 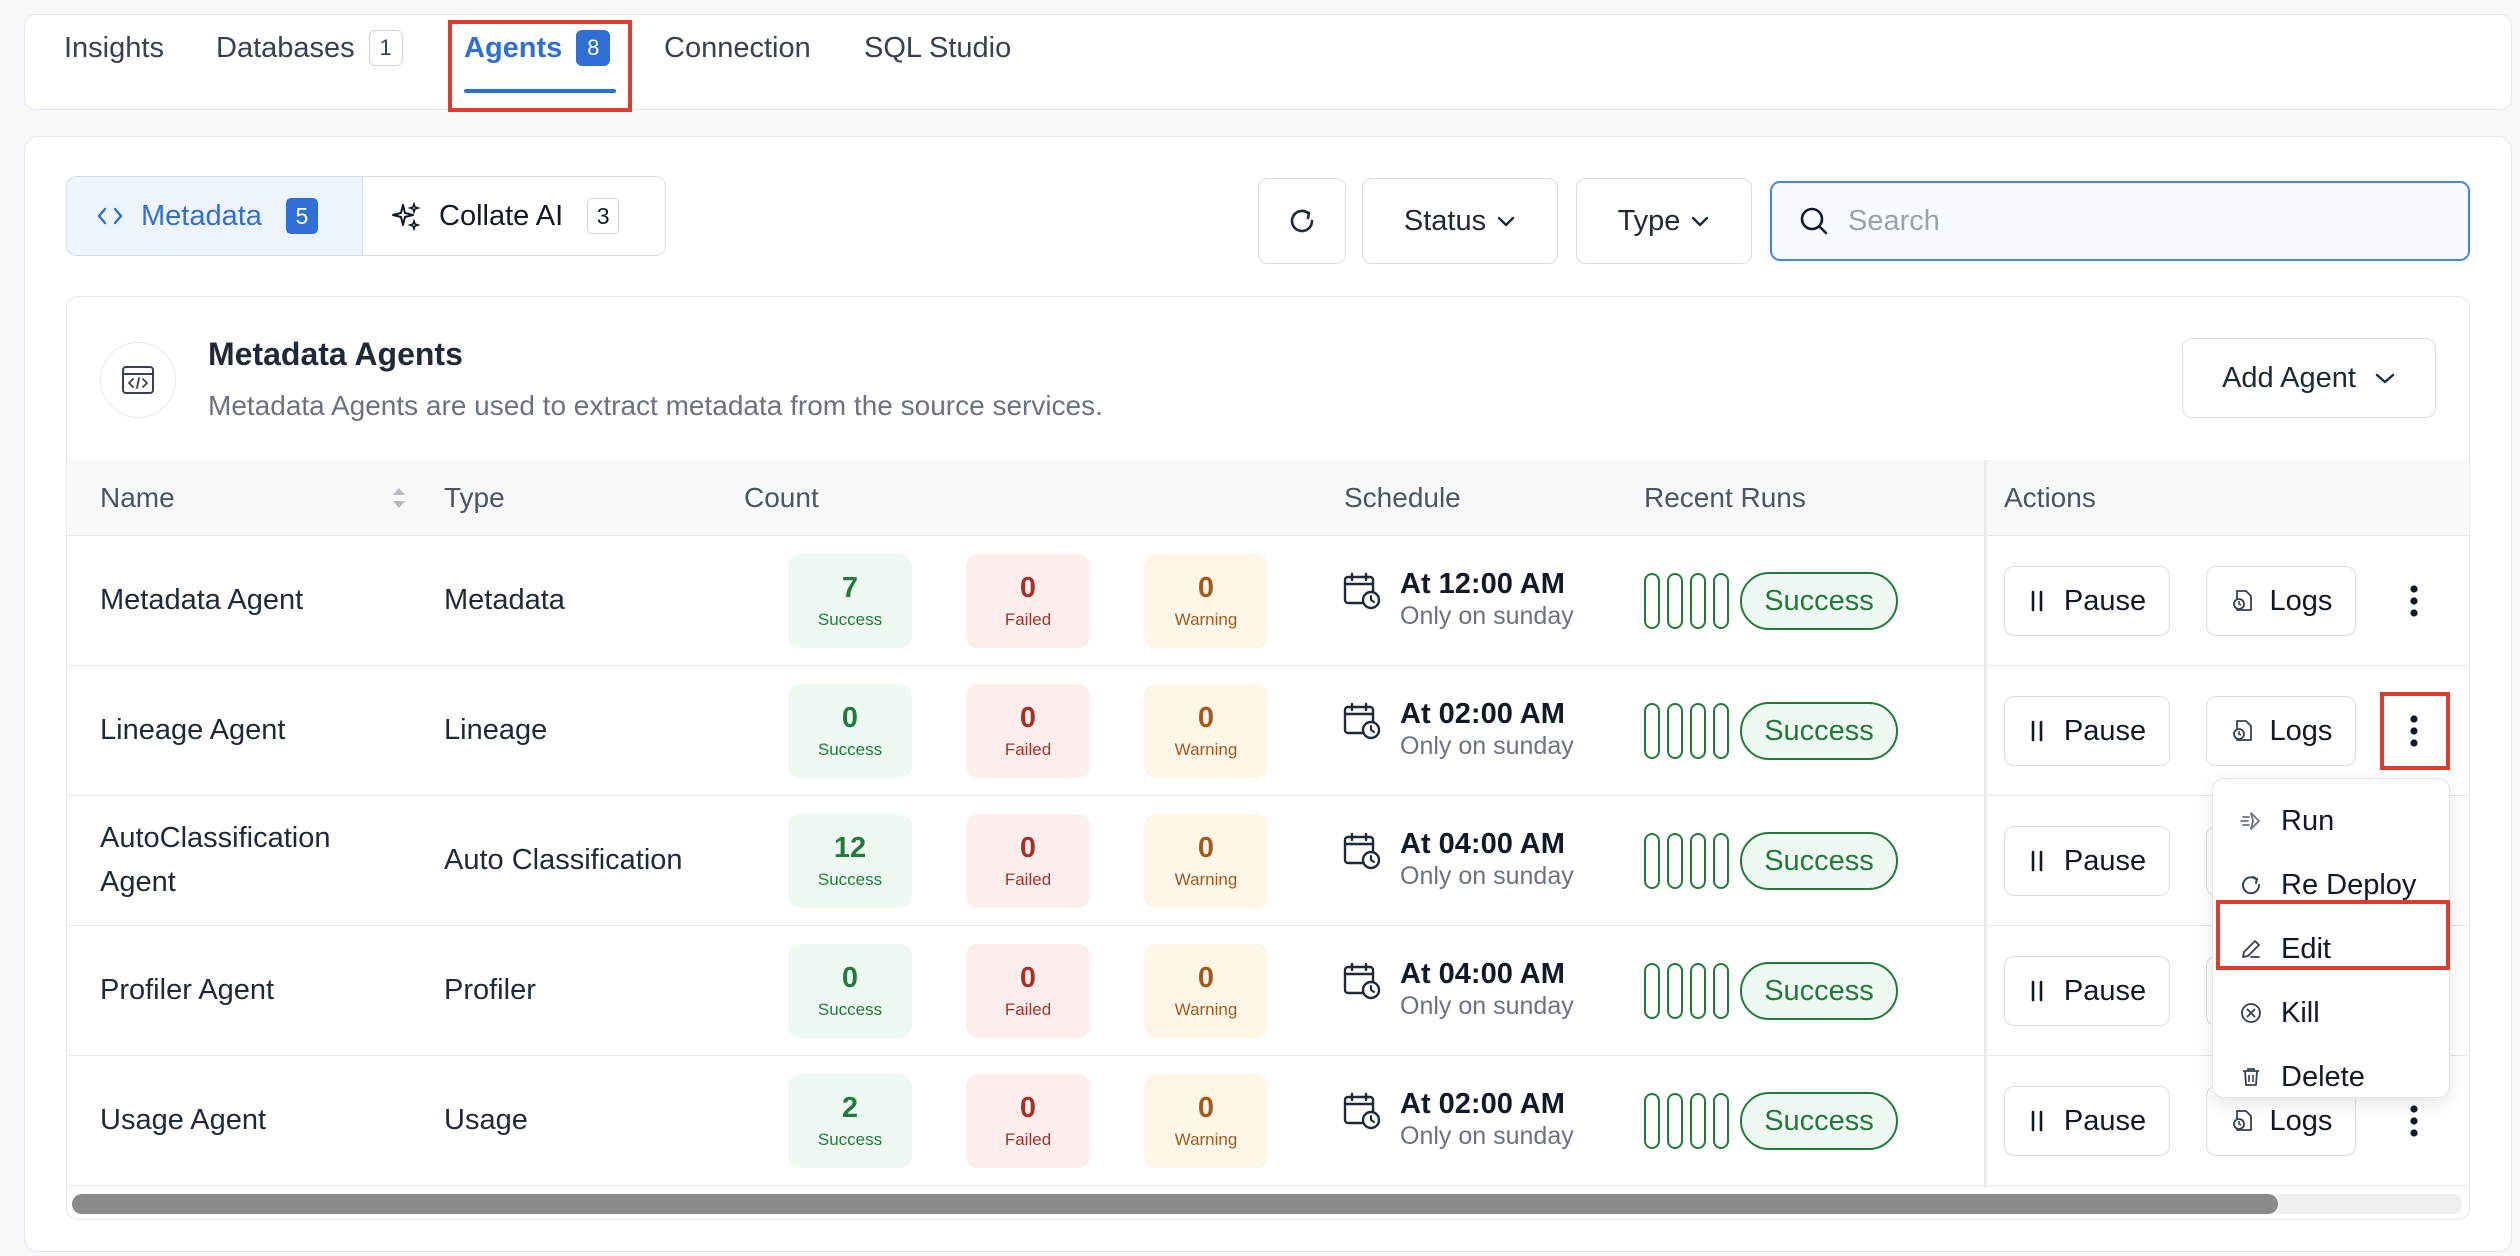 What do you see at coordinates (540, 91) in the screenshot?
I see `active-tab-indicator` at bounding box center [540, 91].